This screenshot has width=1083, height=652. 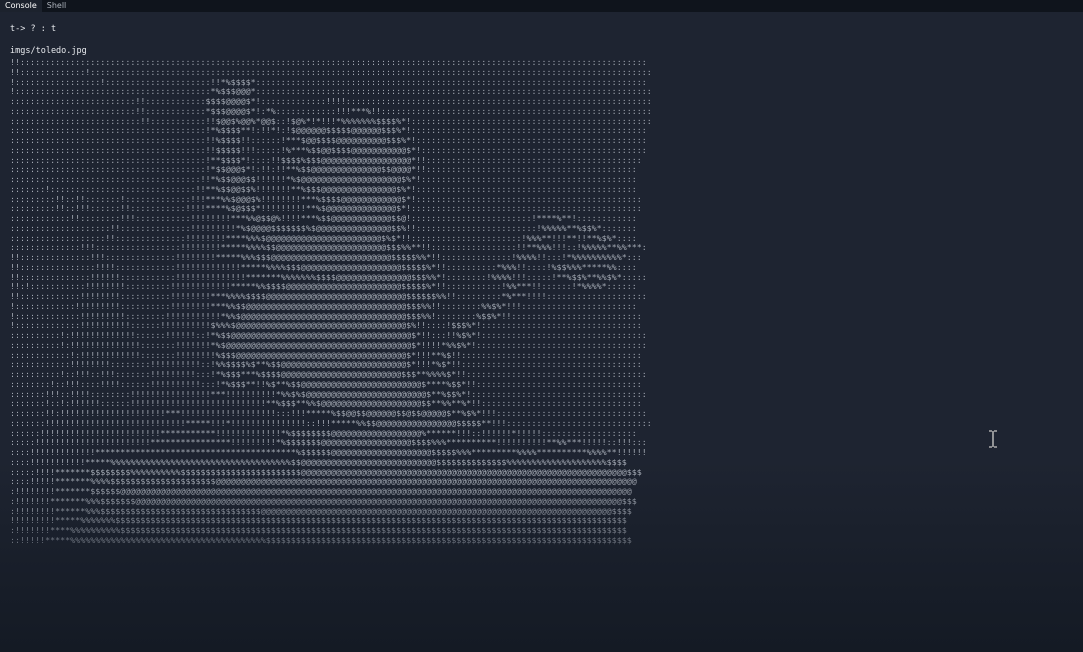 I want to click on tab-bar: Console Shell, so click(x=541, y=6).